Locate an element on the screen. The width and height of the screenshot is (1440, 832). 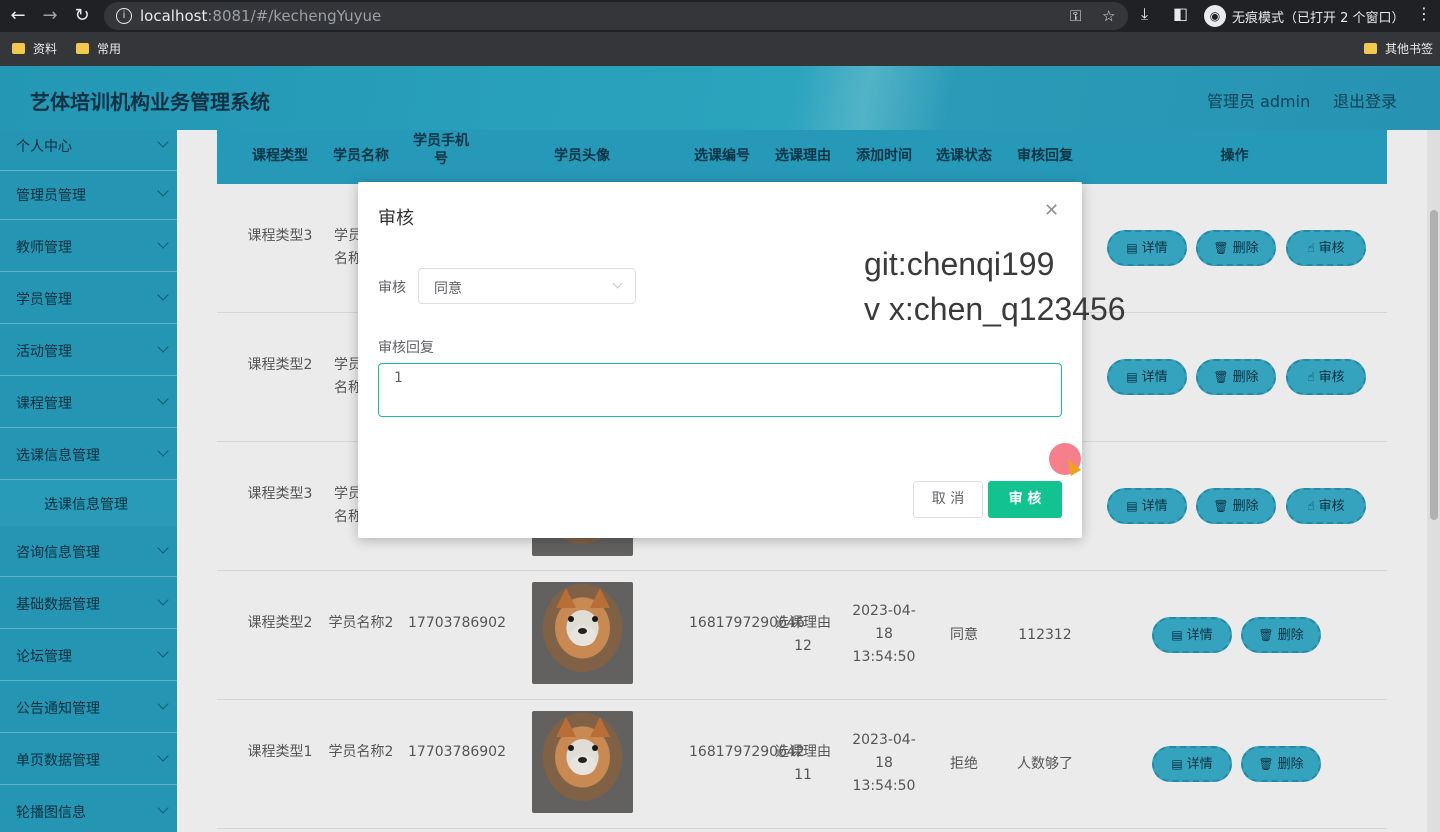
key-icon: ⚿ is located at coordinates (1075, 16).